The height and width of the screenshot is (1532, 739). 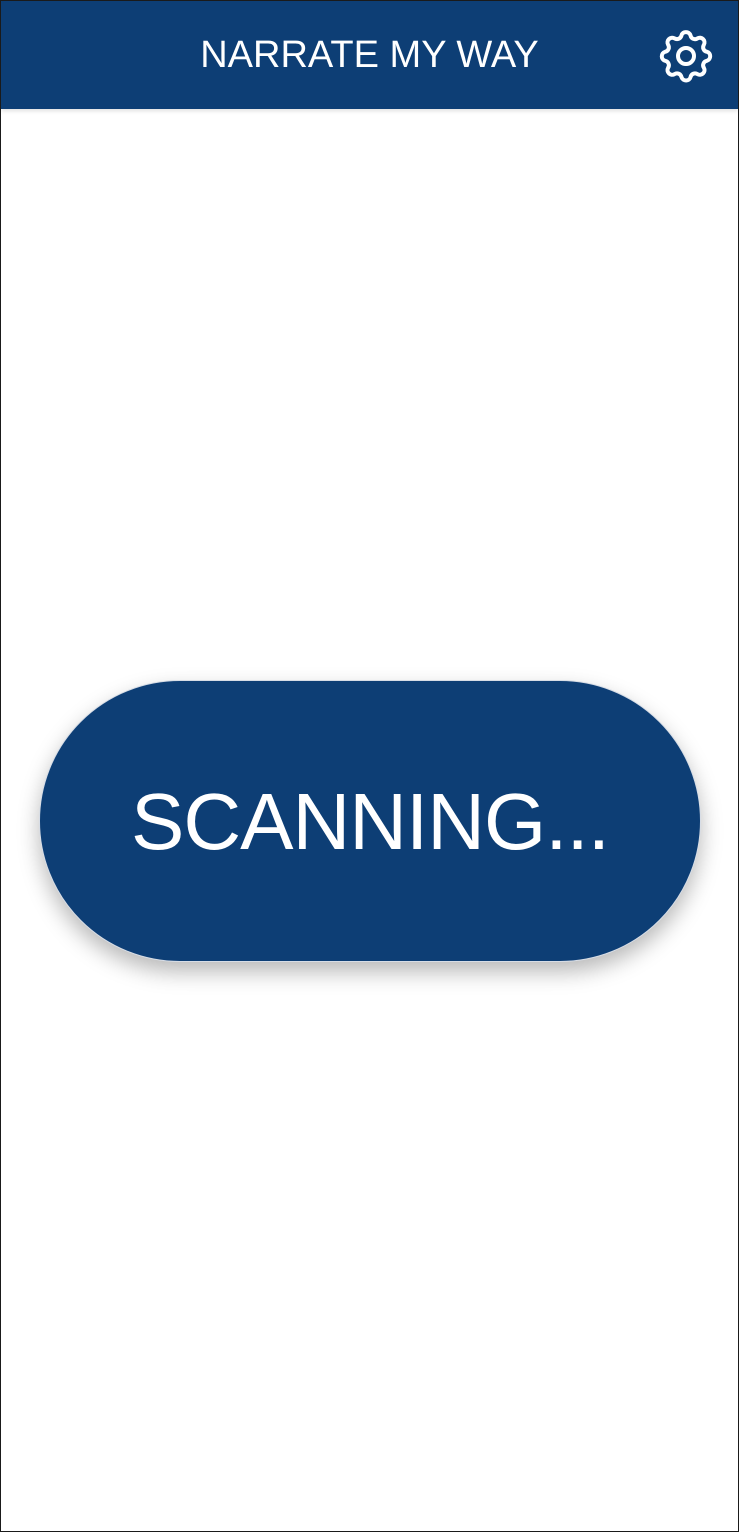 I want to click on top-app-bar: NARRATE MY WAY, so click(x=369, y=55).